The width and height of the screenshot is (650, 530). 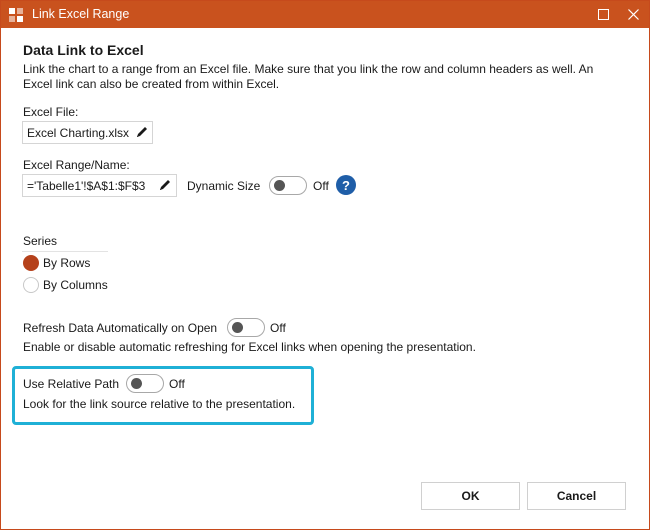 What do you see at coordinates (120, 328) in the screenshot?
I see `refresh-label: Refresh Data Automatically on Open` at bounding box center [120, 328].